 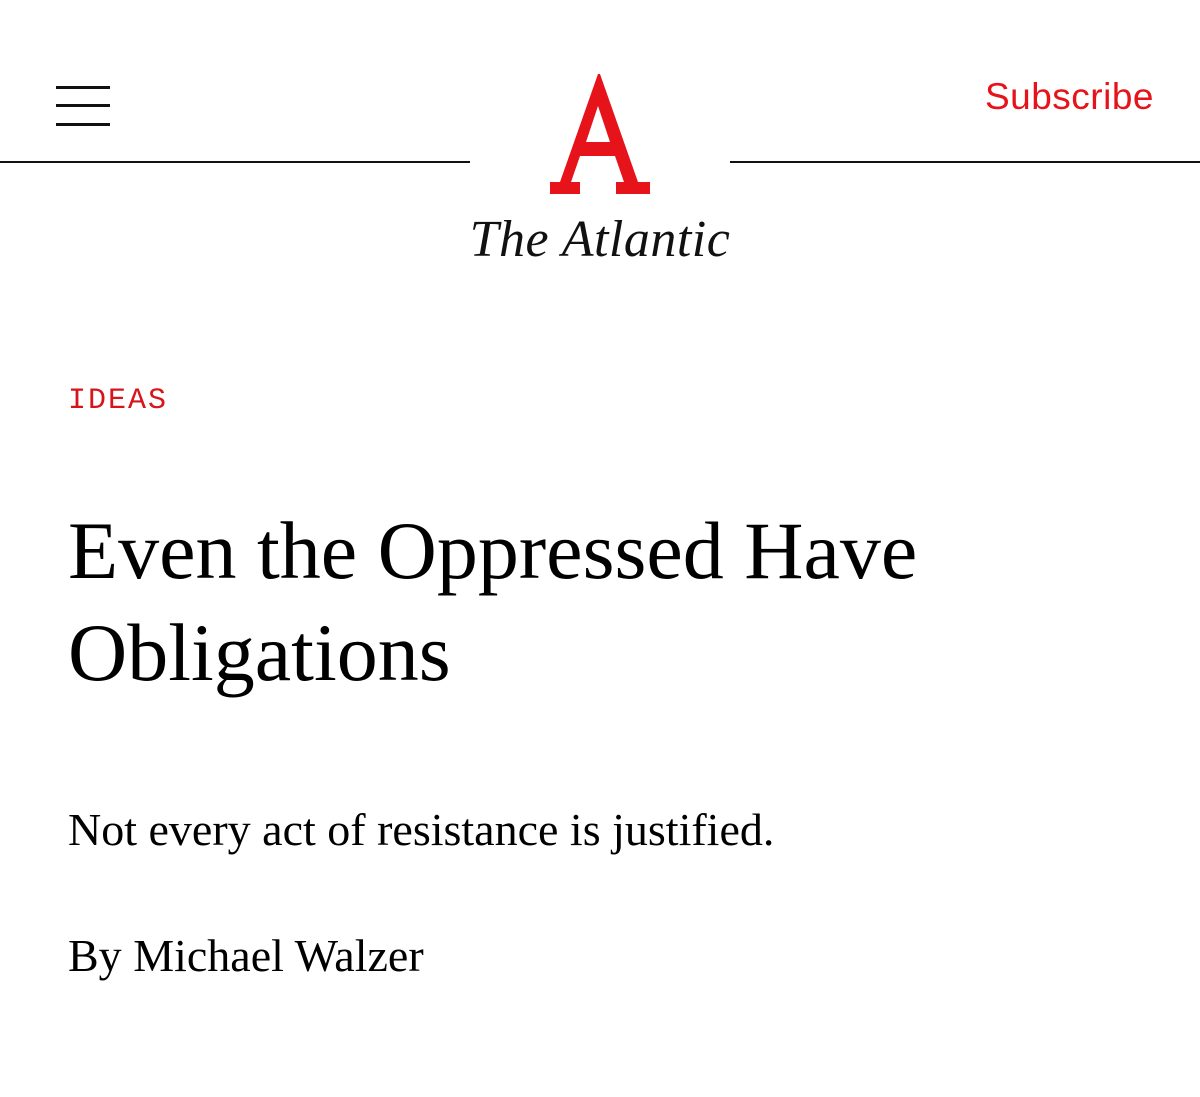 I want to click on byline: By Michael Walzer, so click(x=246, y=956).